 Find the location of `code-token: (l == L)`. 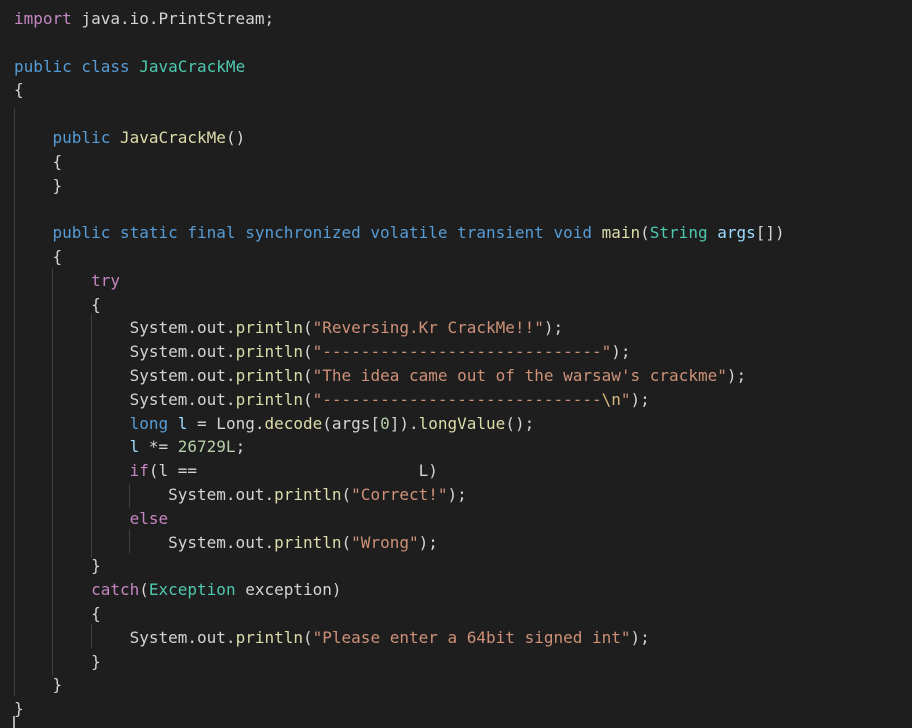

code-token: (l == L) is located at coordinates (293, 471).